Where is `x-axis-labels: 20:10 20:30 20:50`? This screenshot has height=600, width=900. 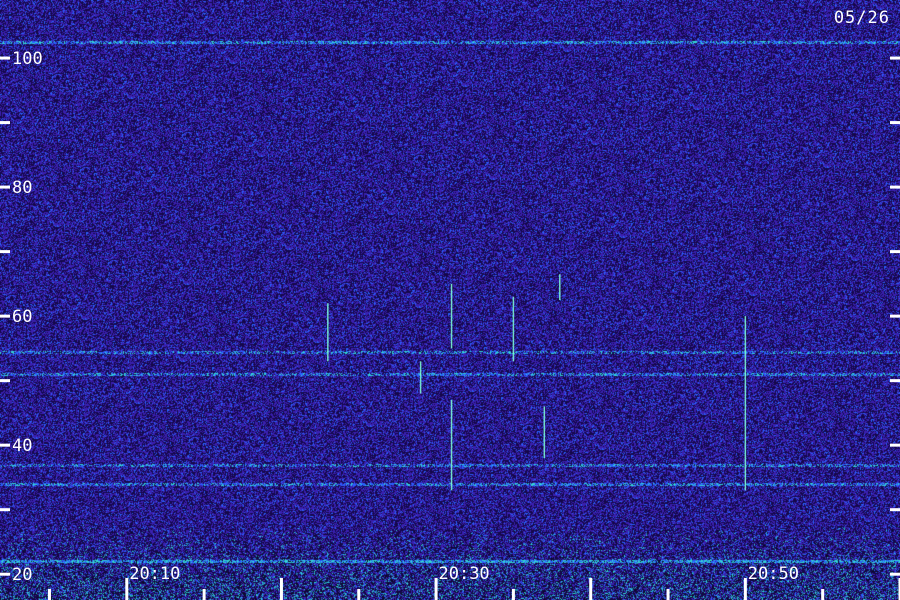 x-axis-labels: 20:10 20:30 20:50 is located at coordinates (464, 574).